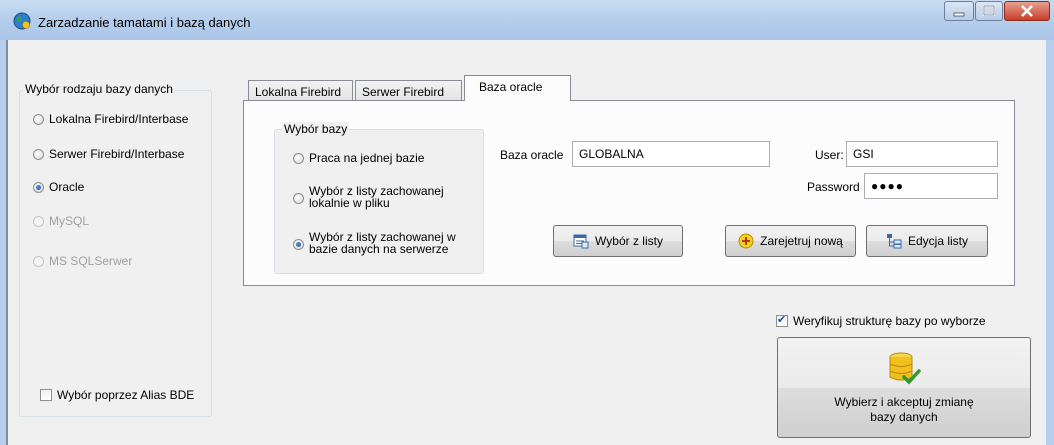 The image size is (1054, 445). What do you see at coordinates (746, 241) in the screenshot?
I see `add-circle-icon` at bounding box center [746, 241].